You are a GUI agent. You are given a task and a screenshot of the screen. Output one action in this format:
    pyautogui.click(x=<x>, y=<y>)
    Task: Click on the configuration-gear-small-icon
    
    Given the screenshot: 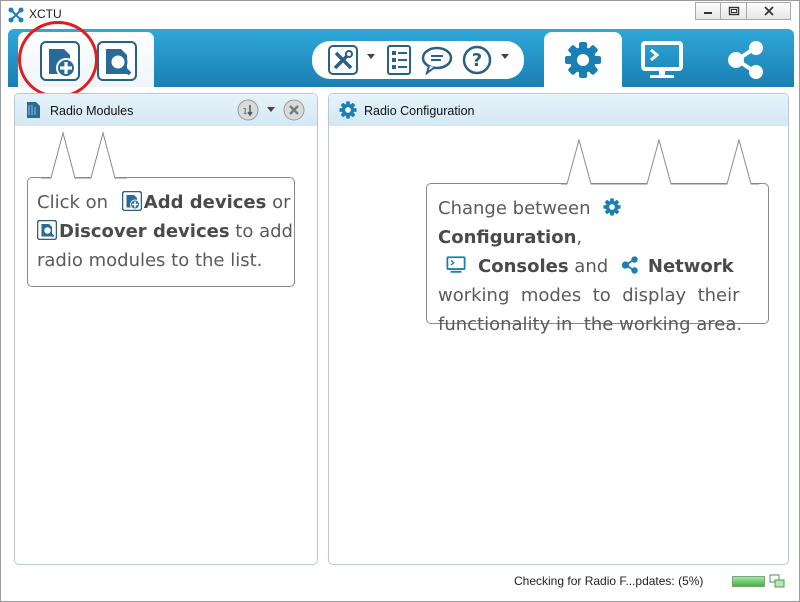 What is the action you would take?
    pyautogui.click(x=348, y=110)
    